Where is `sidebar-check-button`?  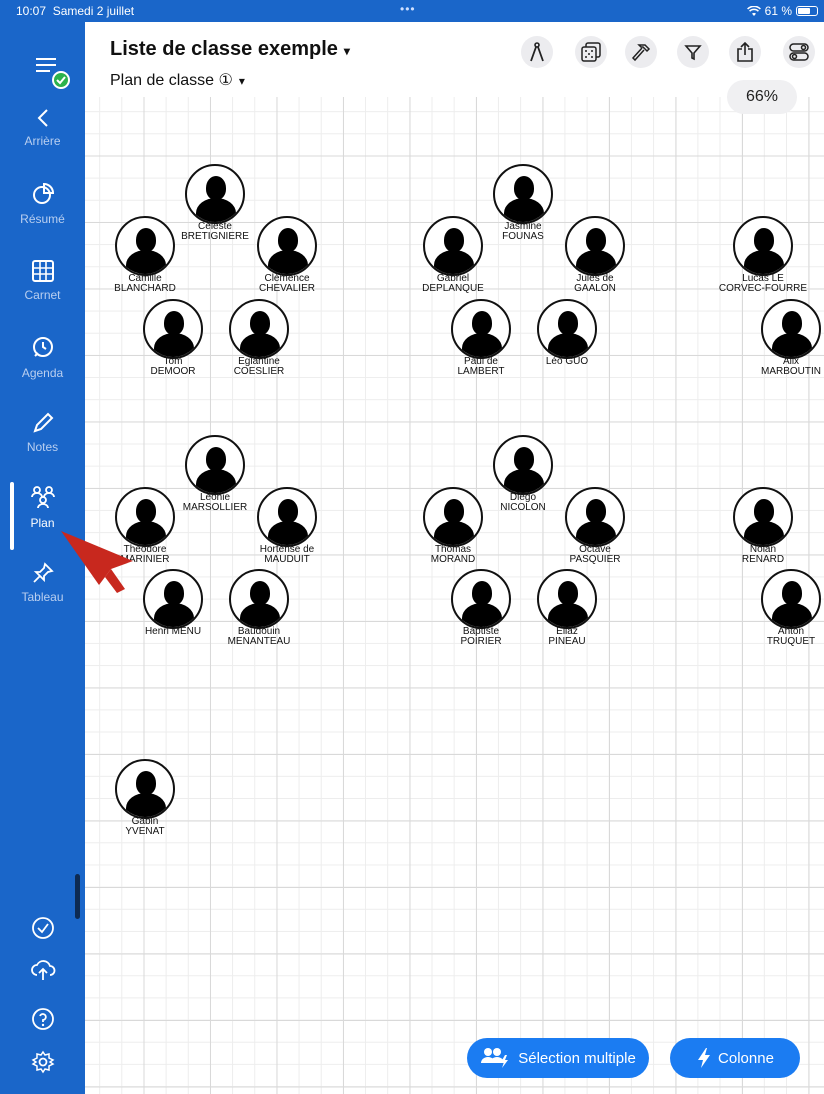
sidebar-check-button is located at coordinates (42, 928).